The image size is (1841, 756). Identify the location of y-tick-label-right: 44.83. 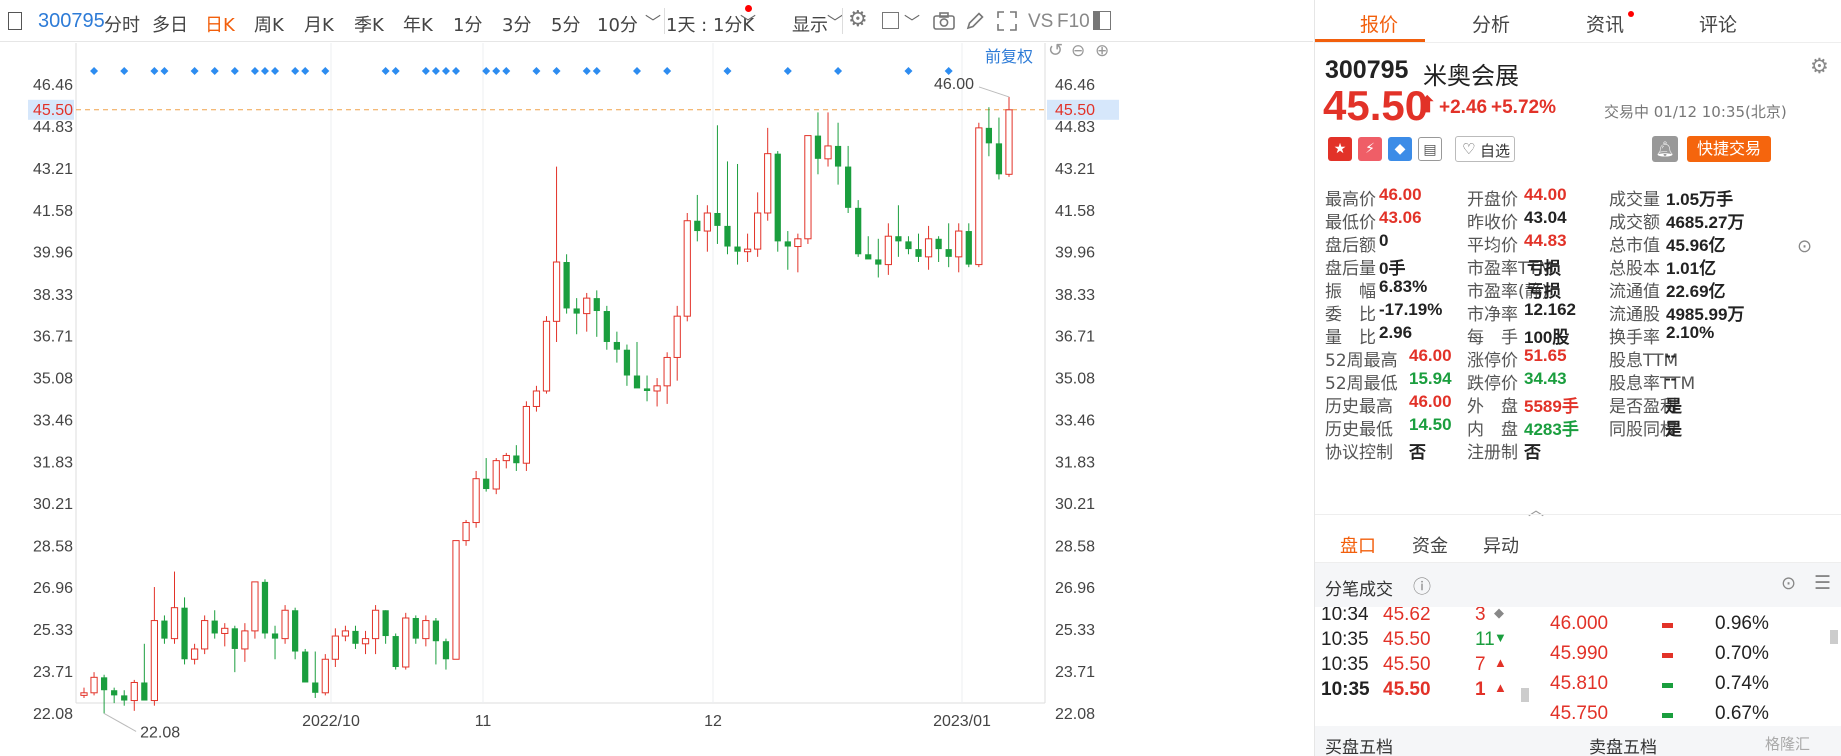
(1075, 127).